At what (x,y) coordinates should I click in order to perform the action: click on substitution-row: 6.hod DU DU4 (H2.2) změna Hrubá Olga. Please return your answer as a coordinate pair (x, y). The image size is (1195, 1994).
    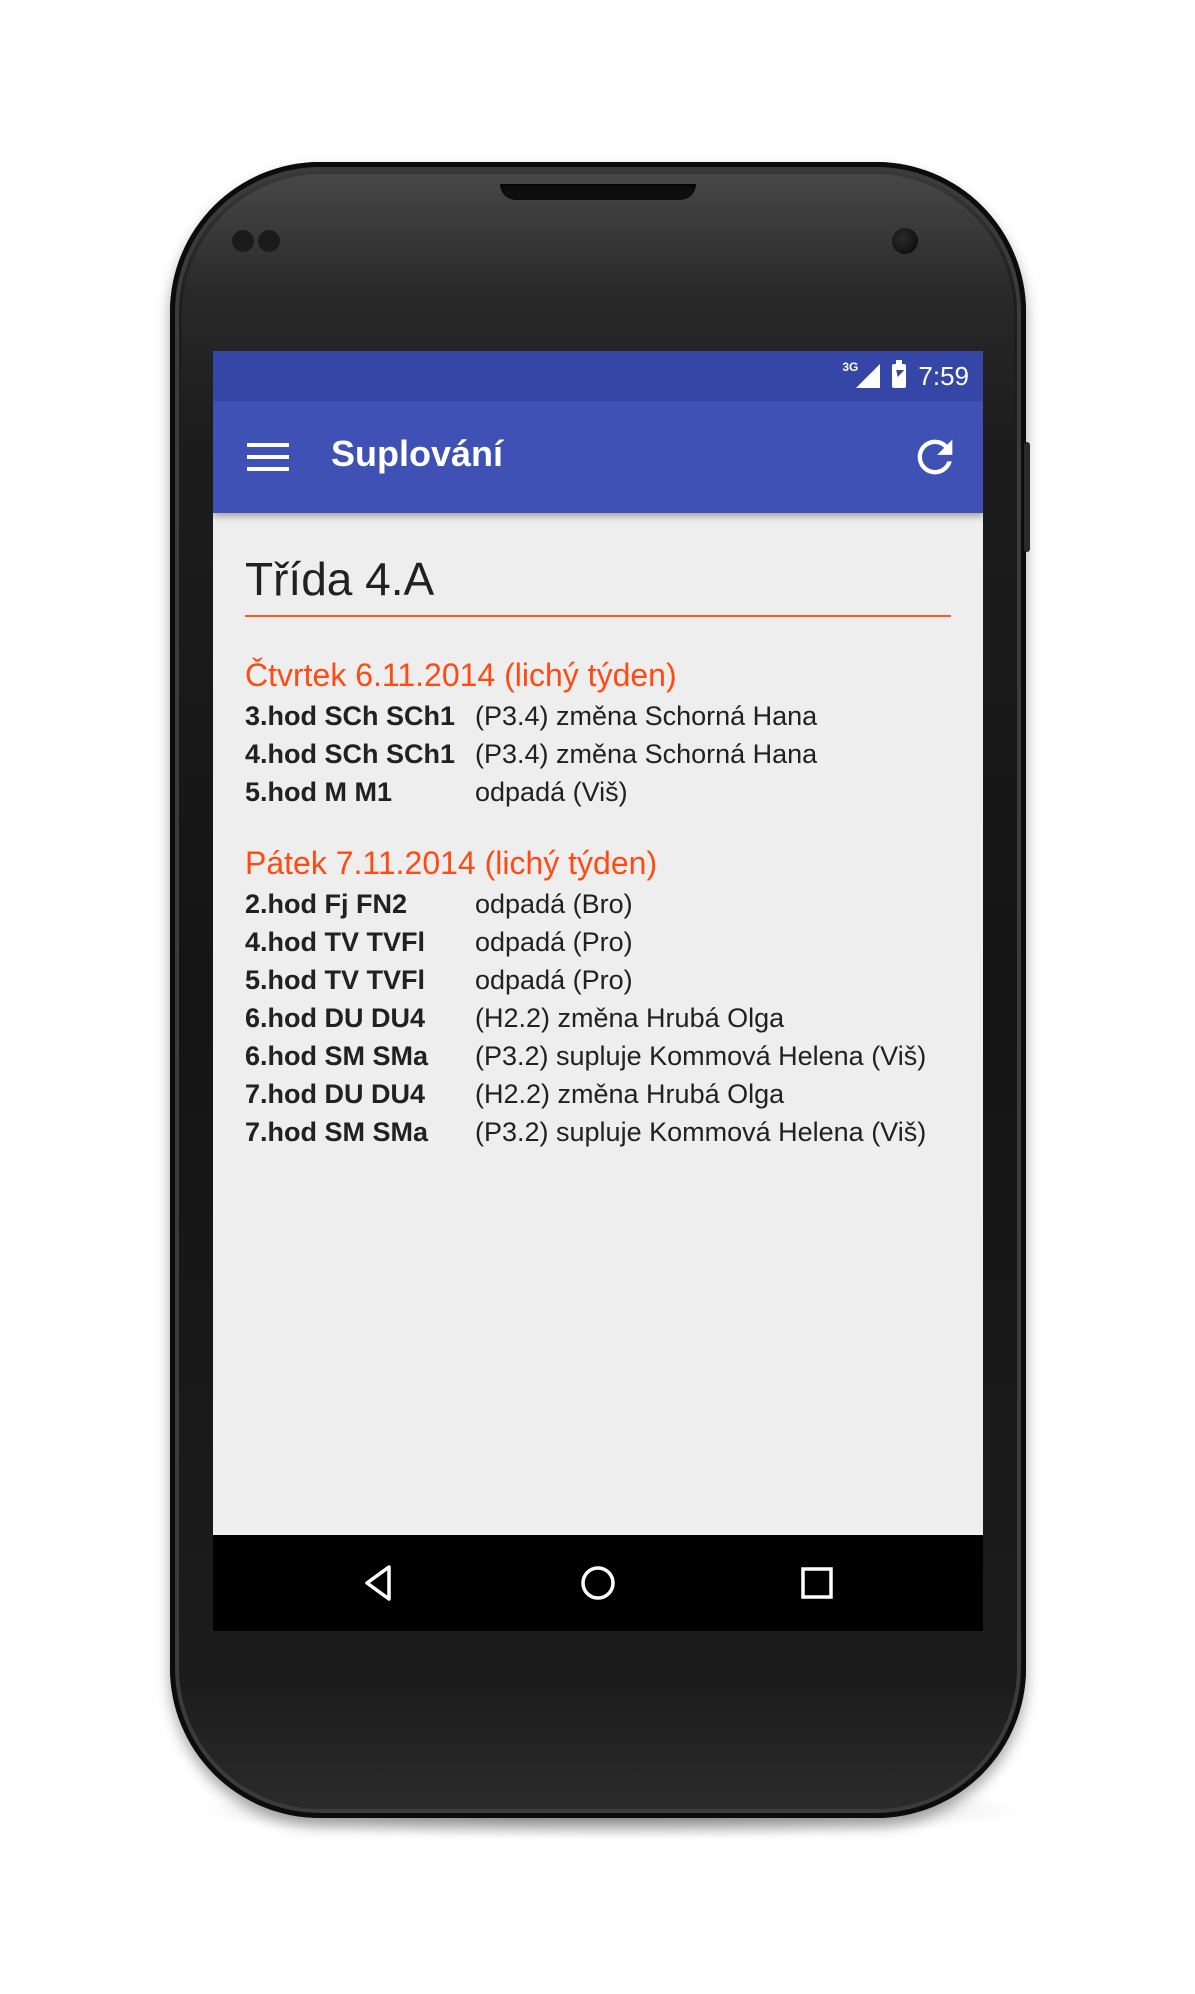
    Looking at the image, I should click on (598, 1018).